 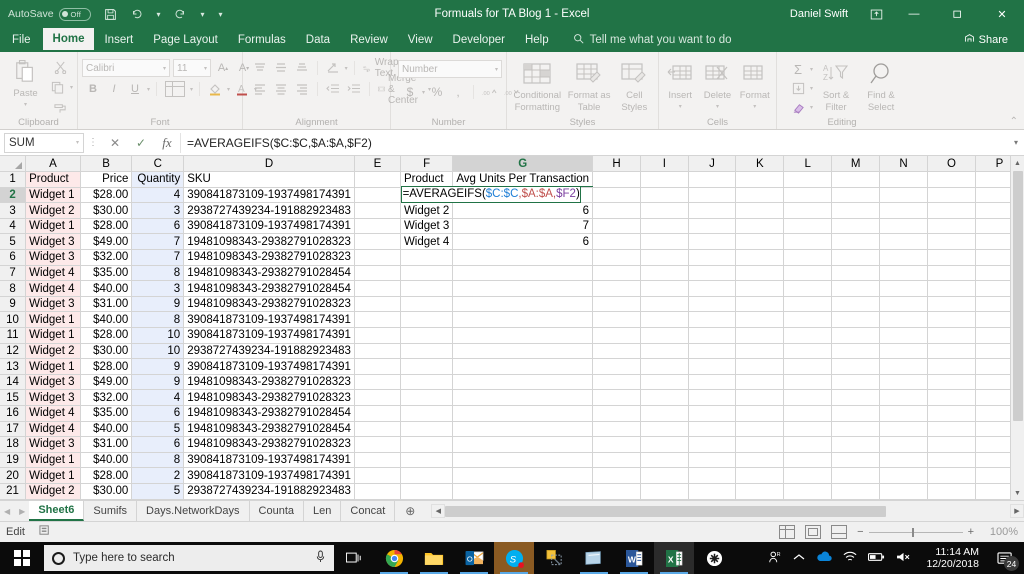 I want to click on cell-F3: Widget 2, so click(x=427, y=210).